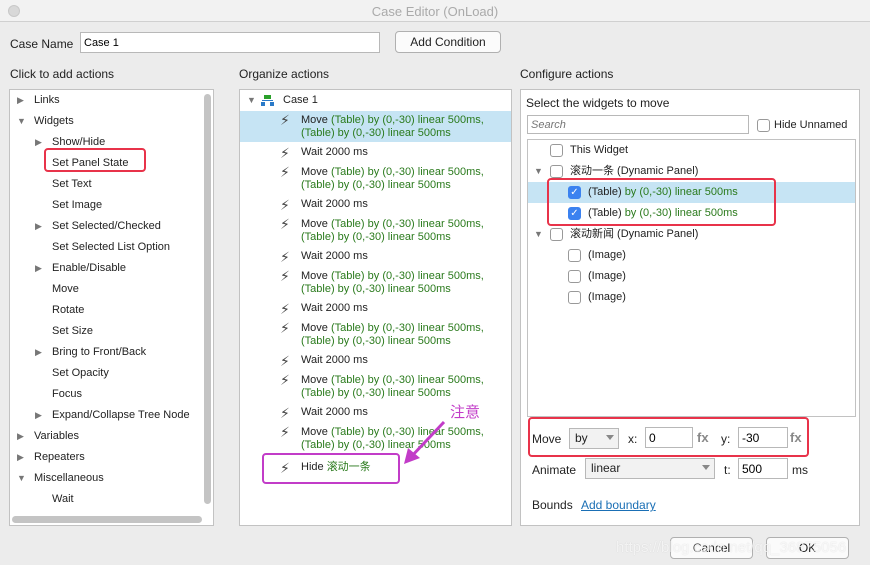  I want to click on action-item: Rotate, so click(110, 310).